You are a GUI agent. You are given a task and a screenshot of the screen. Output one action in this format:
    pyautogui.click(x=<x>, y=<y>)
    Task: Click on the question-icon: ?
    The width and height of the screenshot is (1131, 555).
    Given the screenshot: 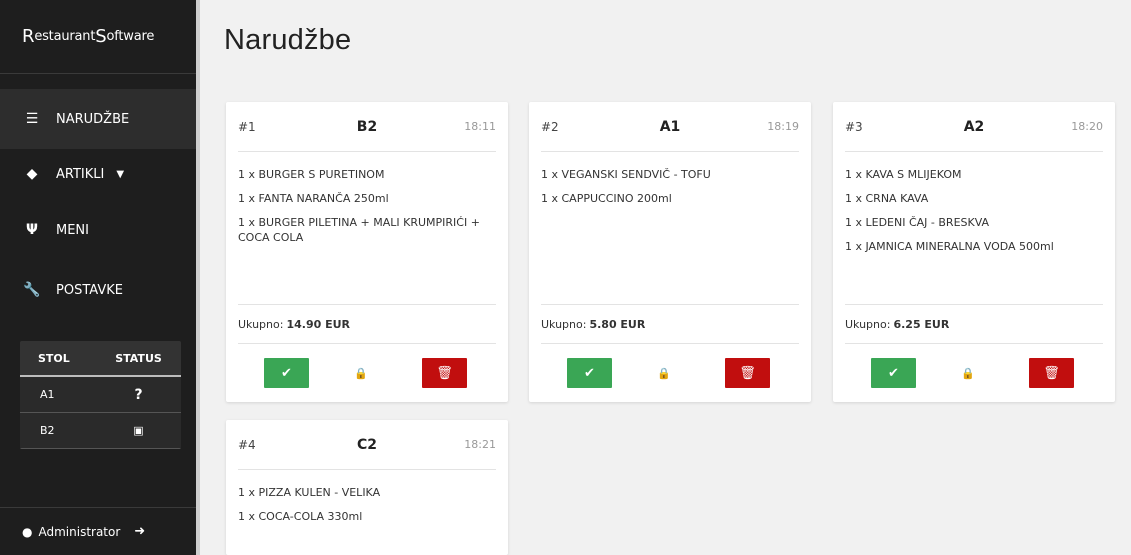 What is the action you would take?
    pyautogui.click(x=138, y=394)
    